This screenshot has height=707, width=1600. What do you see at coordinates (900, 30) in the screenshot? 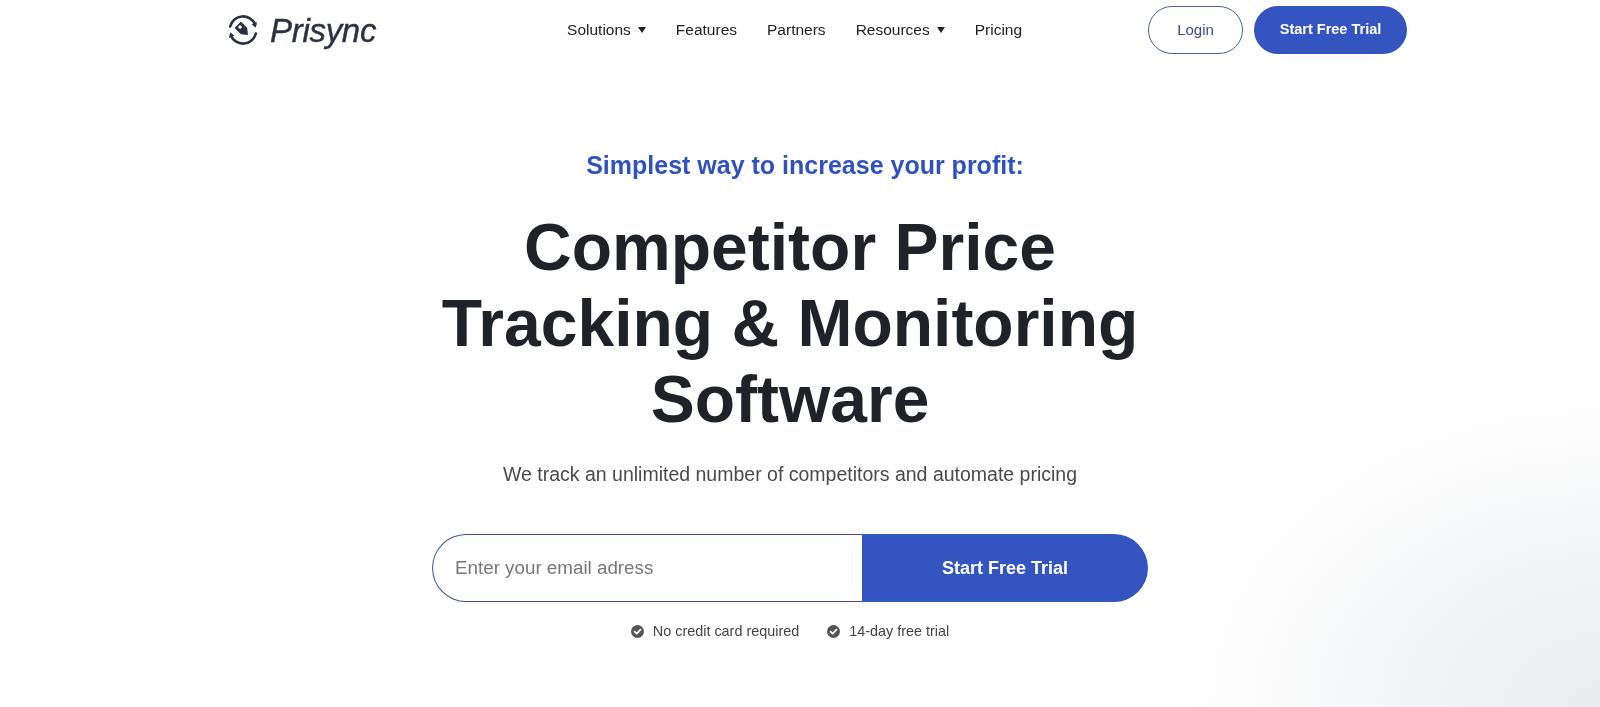
I see `nav-link: Resources` at bounding box center [900, 30].